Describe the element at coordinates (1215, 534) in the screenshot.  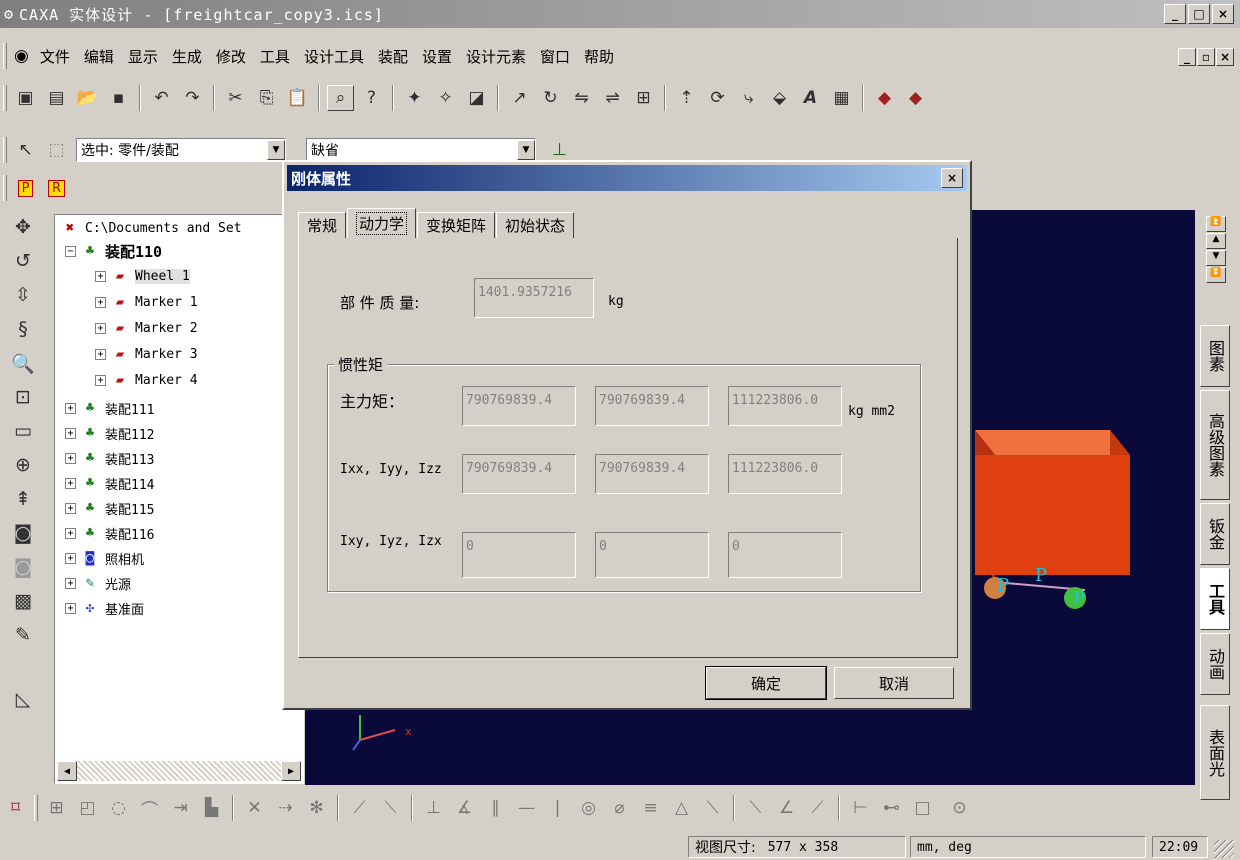
I see `tab-sheet-metal: 钣金` at that location.